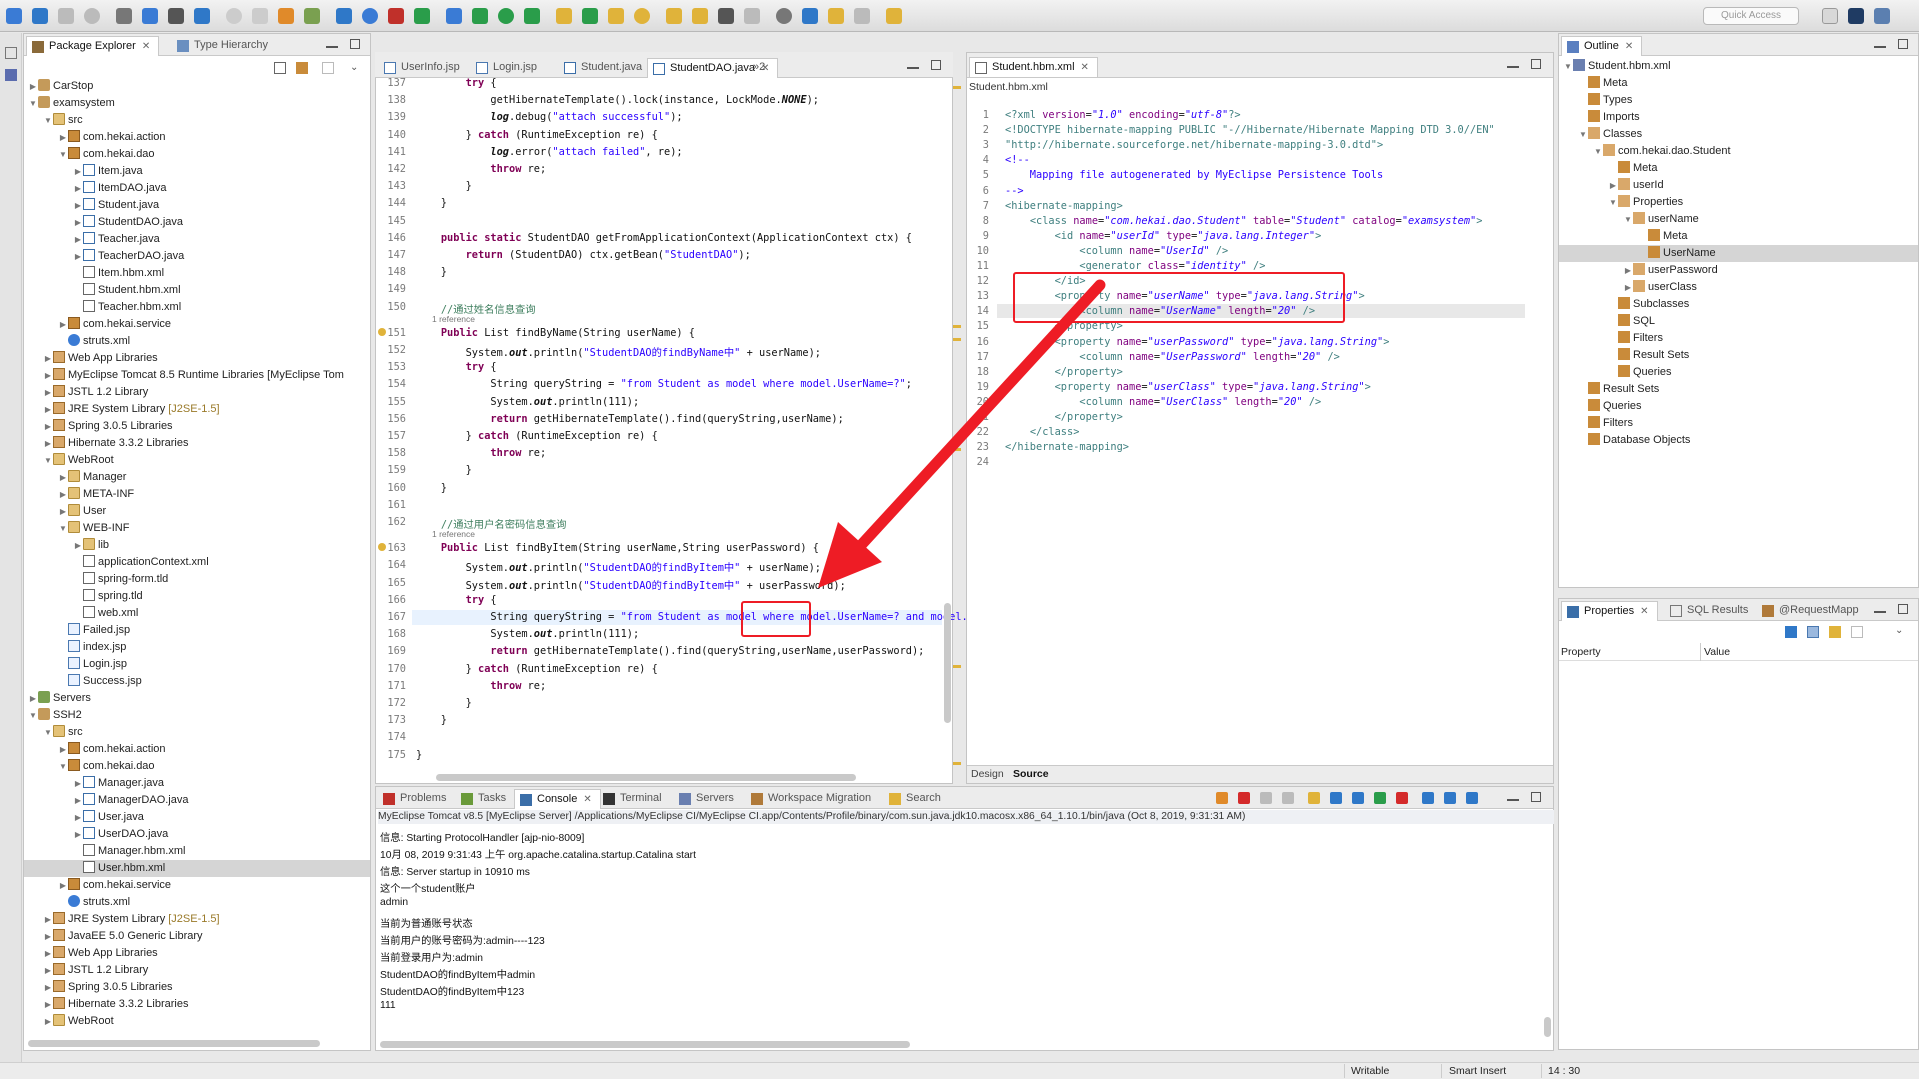  What do you see at coordinates (197, 902) in the screenshot?
I see `tree-item: struts.xml` at bounding box center [197, 902].